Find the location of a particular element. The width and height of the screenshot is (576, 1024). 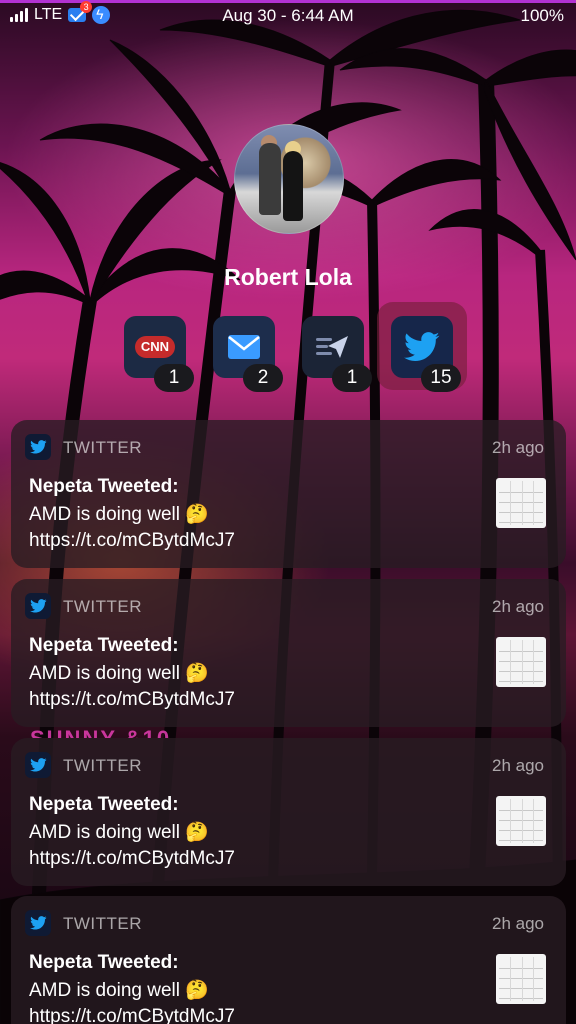

status-datetime: Aug 30 - 6:44 AM is located at coordinates (288, 15).